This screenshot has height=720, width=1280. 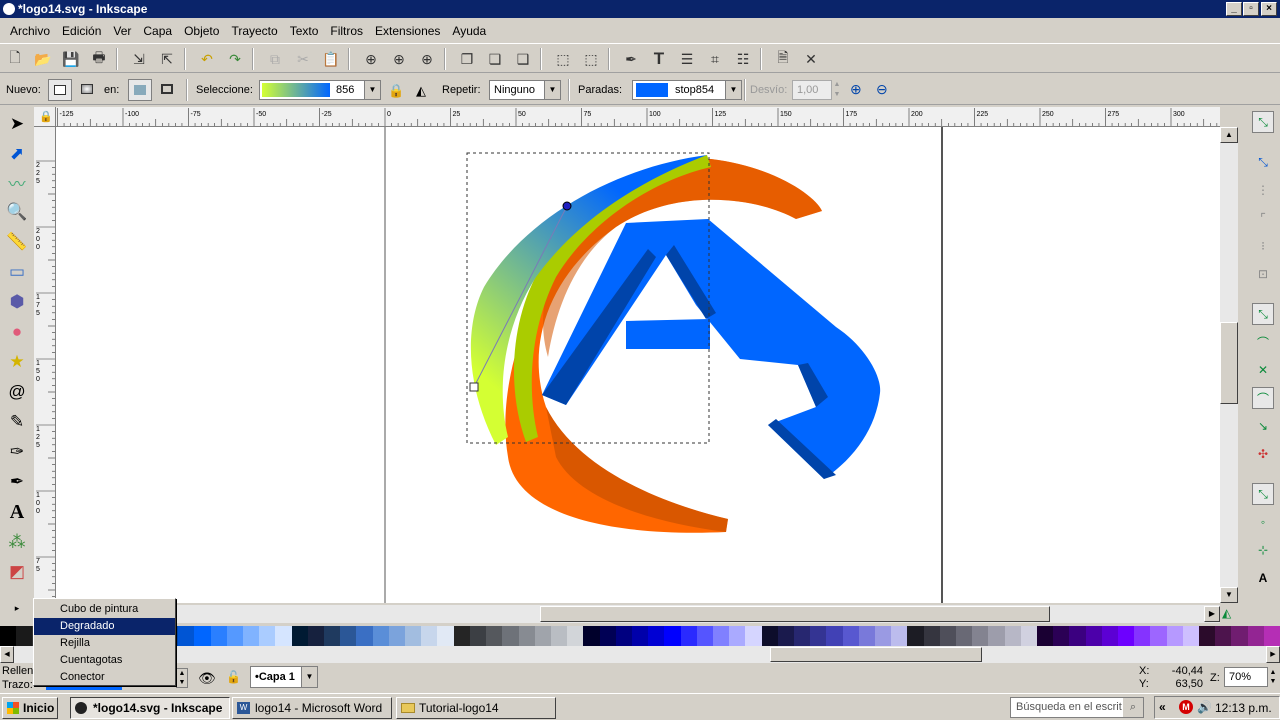 I want to click on menu-filtros: Filtros, so click(x=346, y=31).